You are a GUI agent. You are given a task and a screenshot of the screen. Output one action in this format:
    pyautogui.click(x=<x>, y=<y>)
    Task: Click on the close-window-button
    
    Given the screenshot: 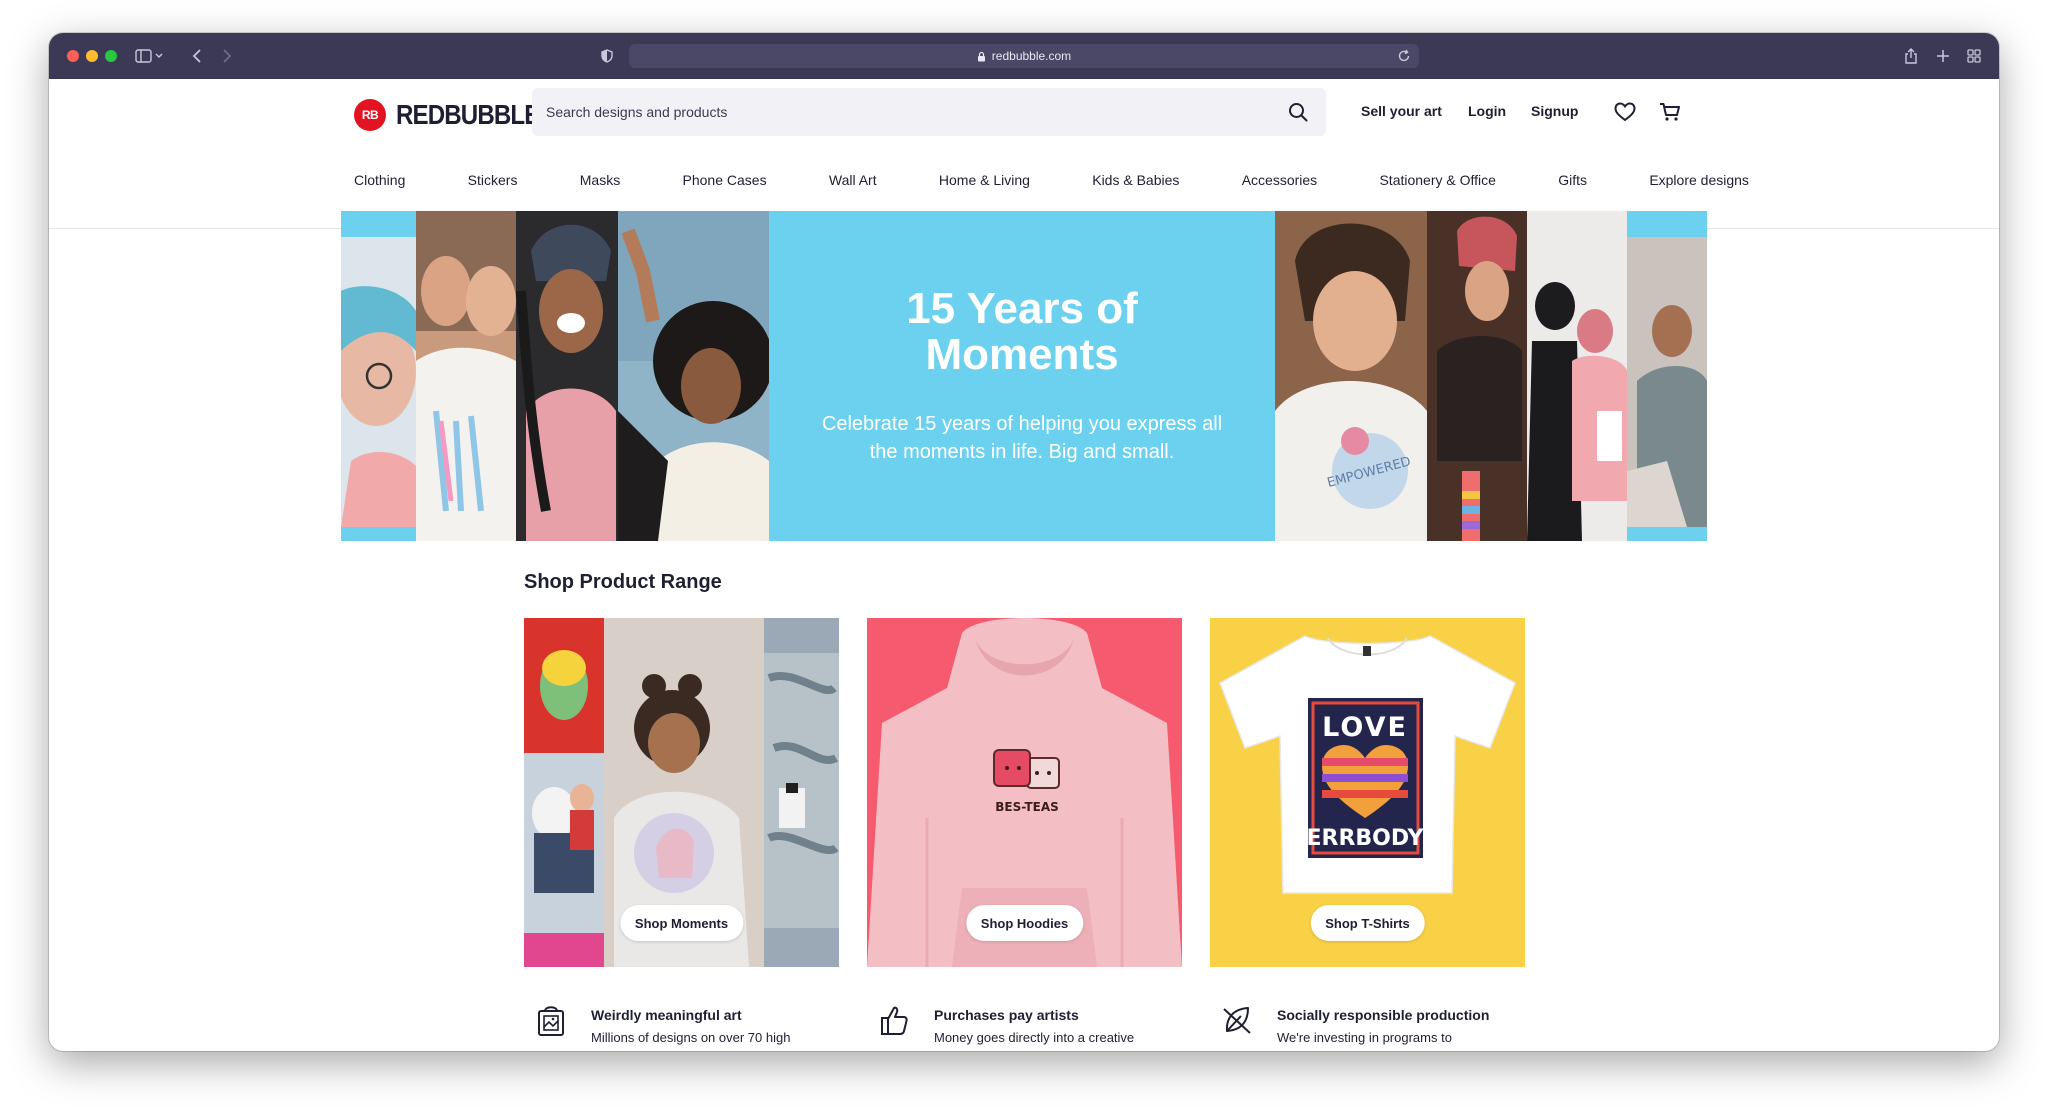 What is the action you would take?
    pyautogui.click(x=73, y=56)
    